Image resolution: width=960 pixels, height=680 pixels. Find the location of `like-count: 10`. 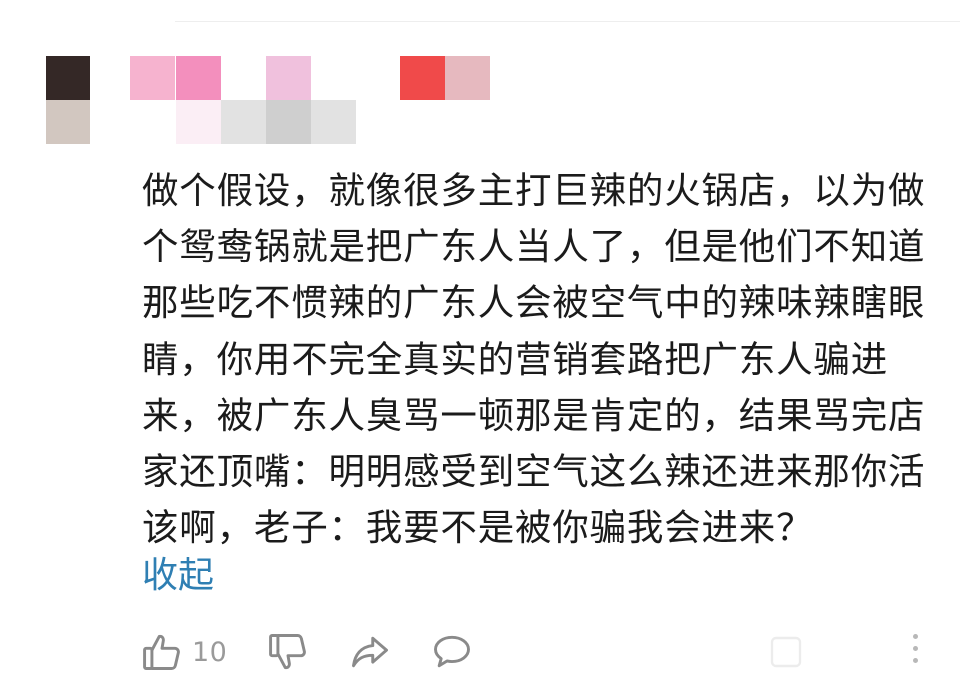

like-count: 10 is located at coordinates (210, 652).